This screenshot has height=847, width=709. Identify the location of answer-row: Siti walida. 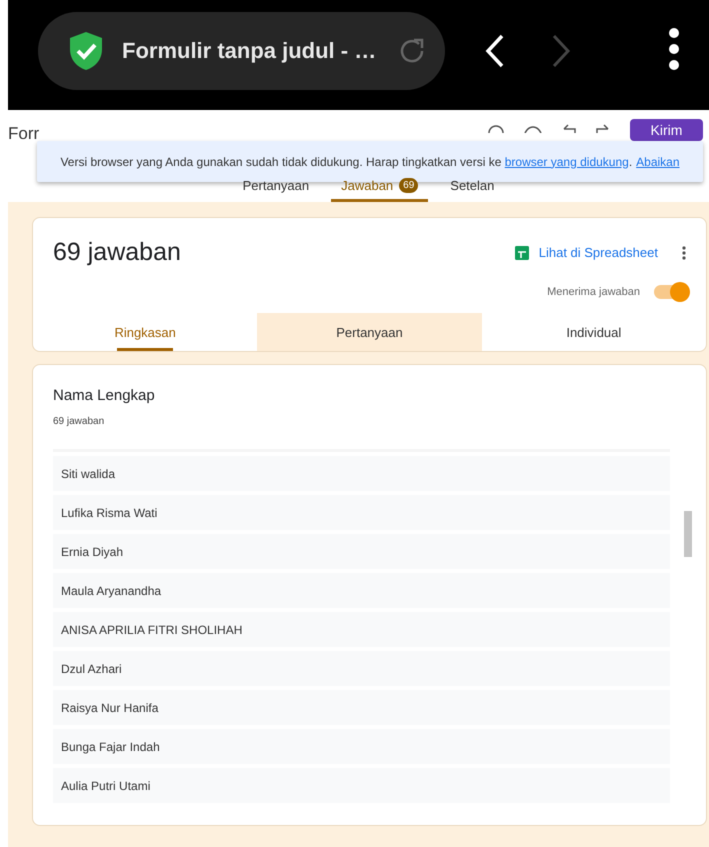
(361, 473).